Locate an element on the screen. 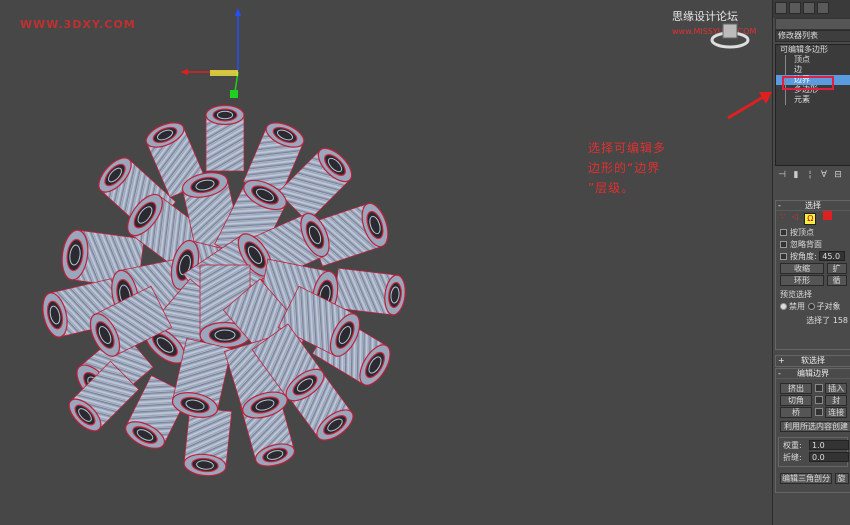  panel-tabs is located at coordinates (811, 9).